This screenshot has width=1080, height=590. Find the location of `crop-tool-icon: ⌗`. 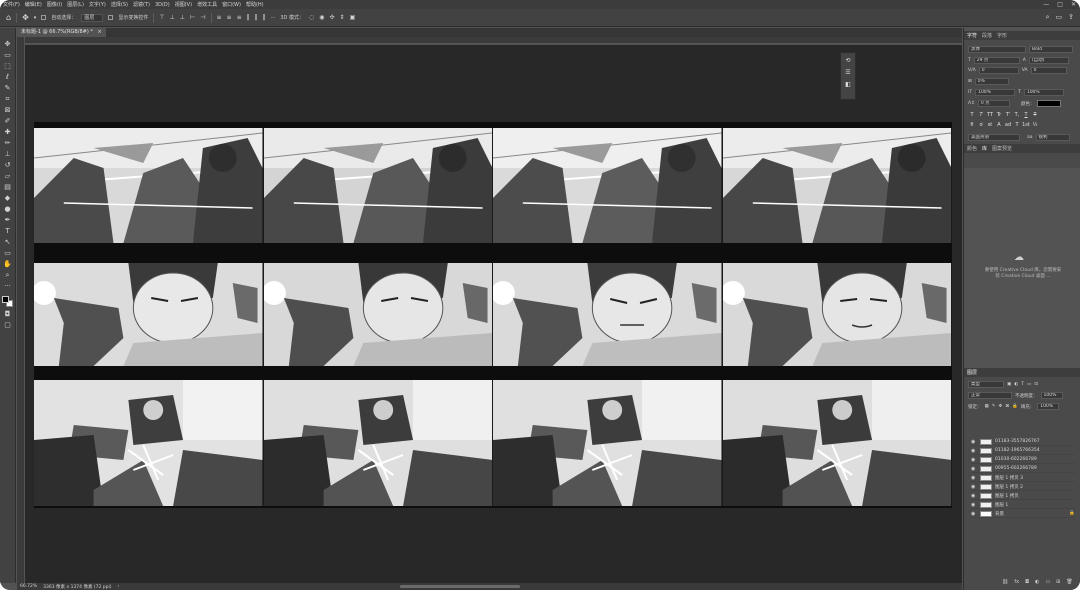

crop-tool-icon: ⌗ is located at coordinates (8, 99).